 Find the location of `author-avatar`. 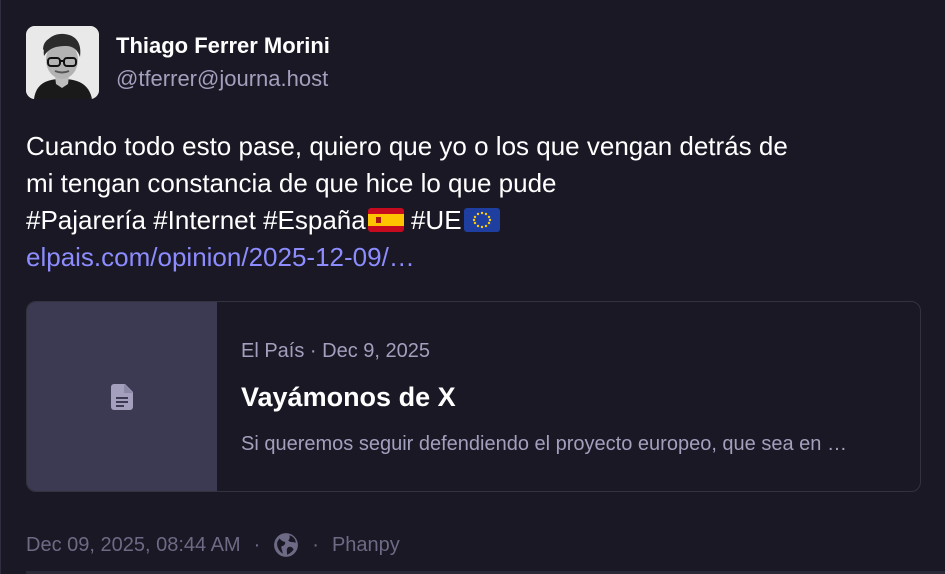

author-avatar is located at coordinates (62, 62).